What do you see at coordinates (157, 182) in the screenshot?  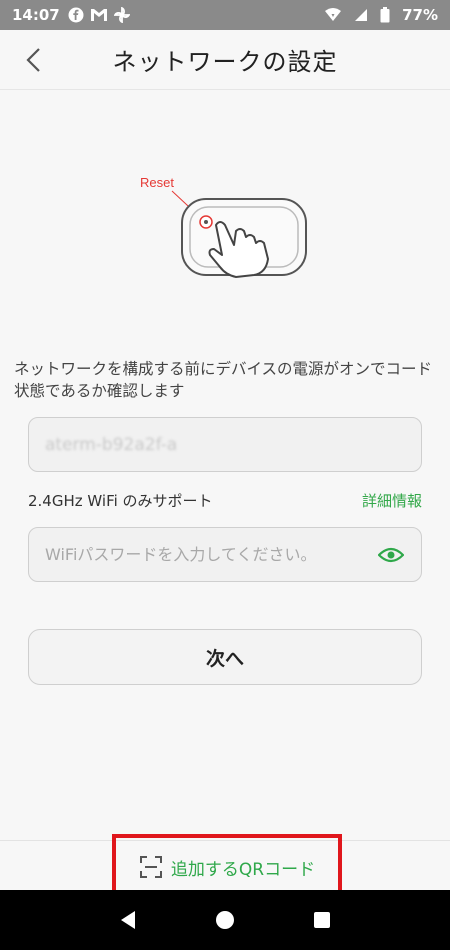 I see `reset-label: Reset` at bounding box center [157, 182].